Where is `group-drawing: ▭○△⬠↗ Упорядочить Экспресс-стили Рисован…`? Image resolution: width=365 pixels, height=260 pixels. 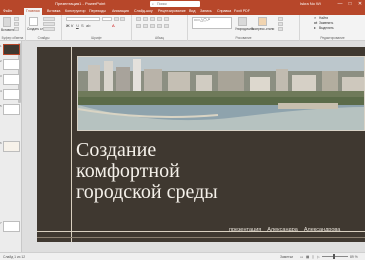 group-drawing: ▭○△⬠↗ Упорядочить Экспресс-стили Рисован… is located at coordinates (244, 28).